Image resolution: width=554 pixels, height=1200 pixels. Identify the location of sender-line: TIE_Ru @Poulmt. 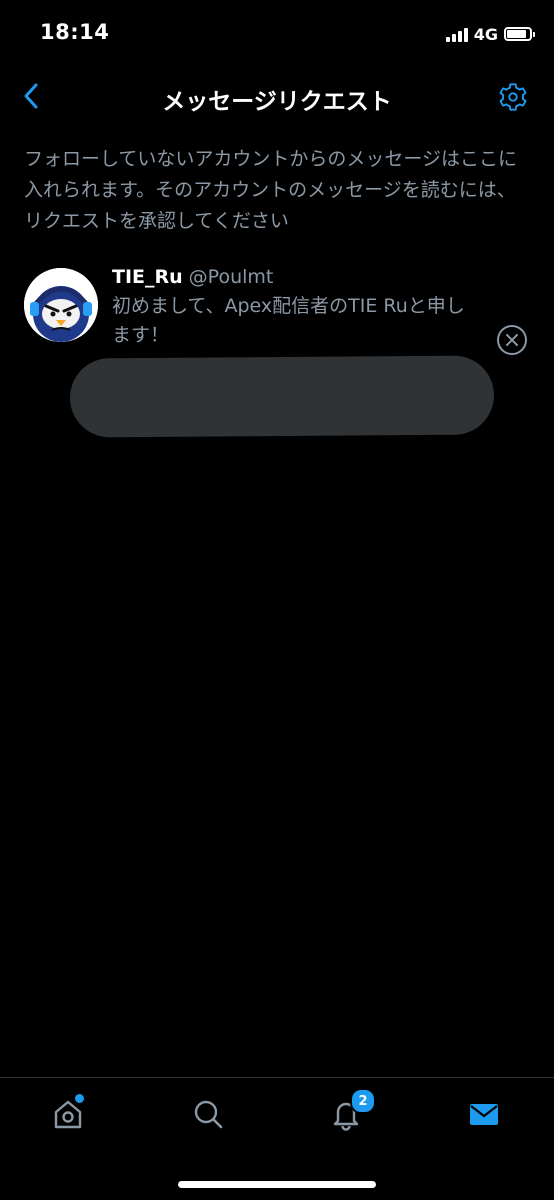
(192, 277).